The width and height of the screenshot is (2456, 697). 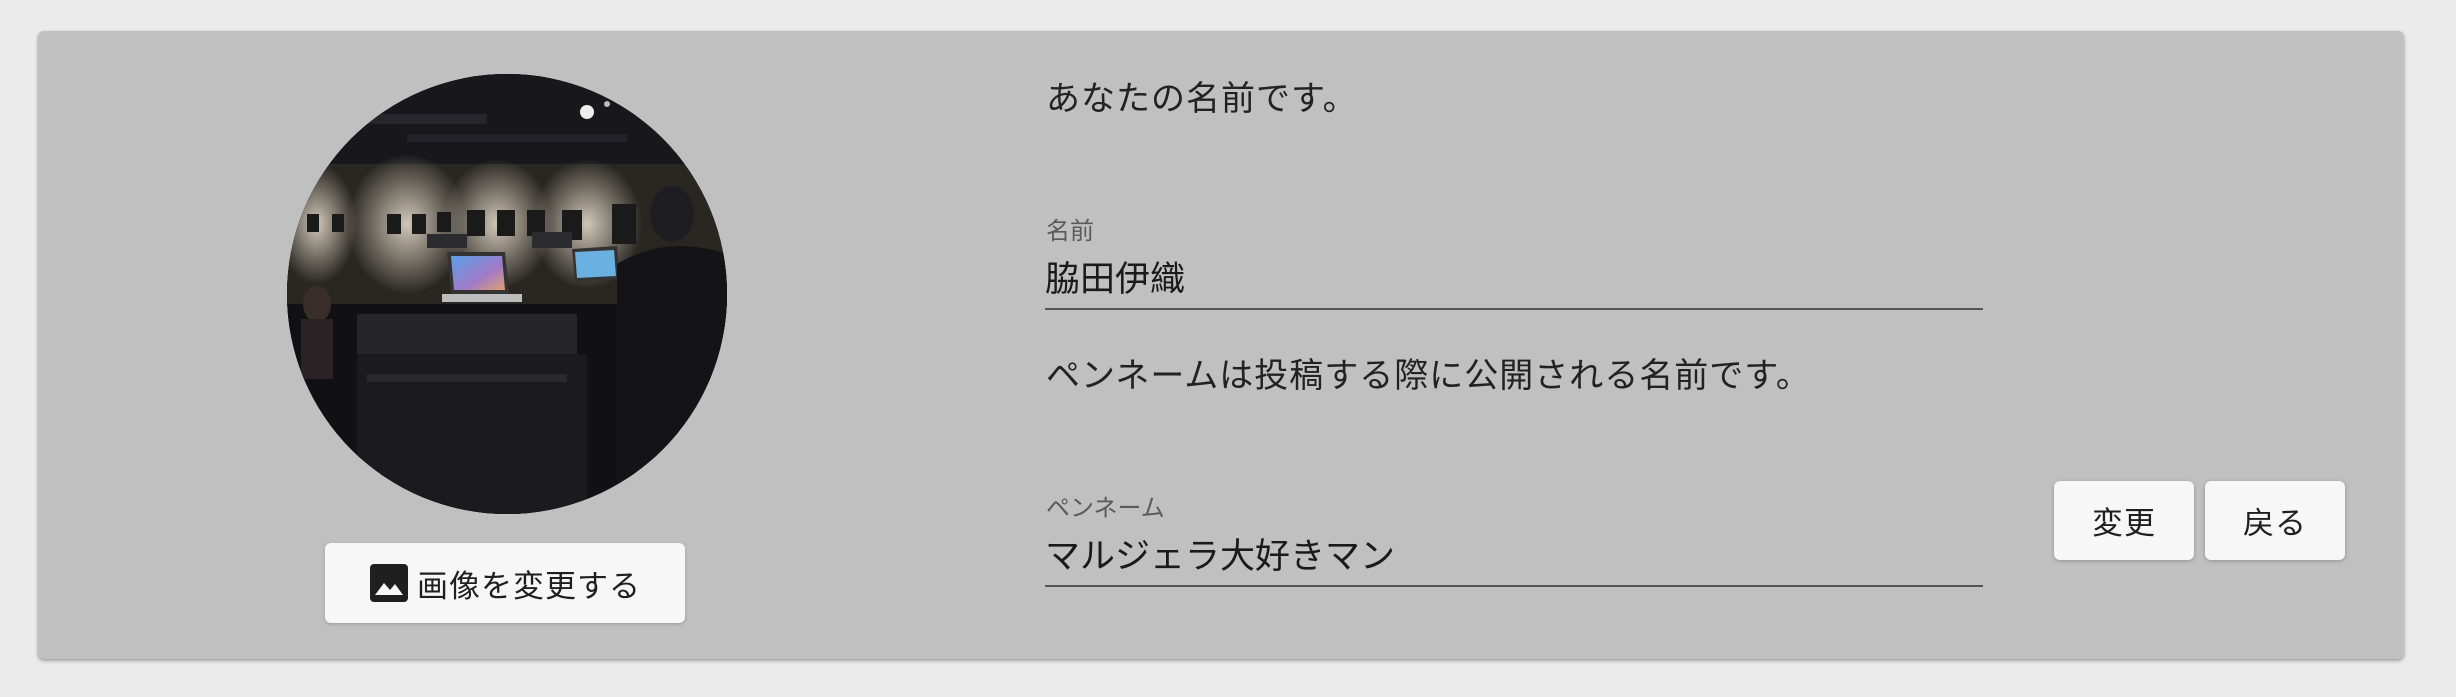 I want to click on change-image-button: 画像を変更する, so click(x=505, y=583).